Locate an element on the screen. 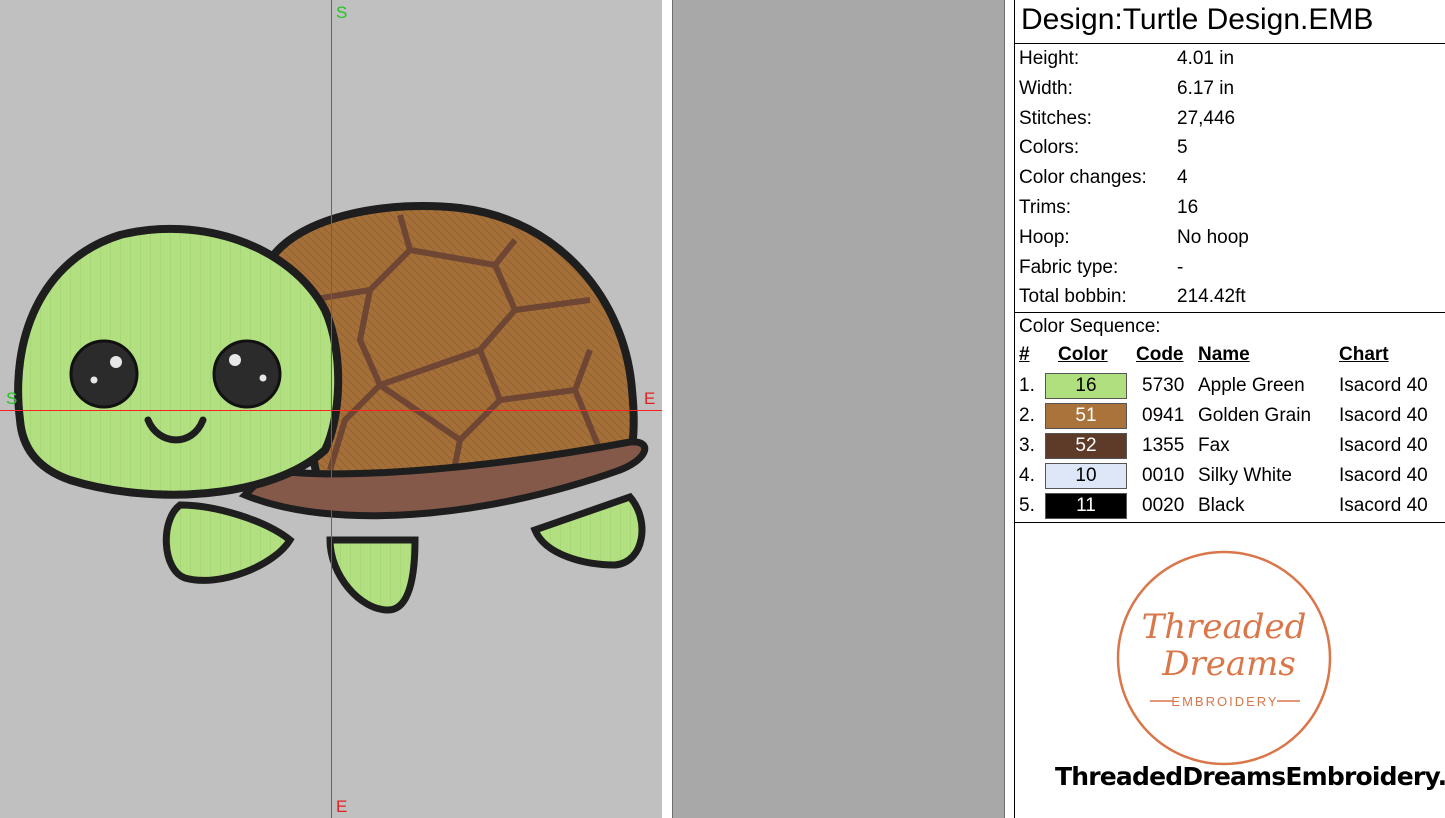  row-number: 2. is located at coordinates (1027, 416).